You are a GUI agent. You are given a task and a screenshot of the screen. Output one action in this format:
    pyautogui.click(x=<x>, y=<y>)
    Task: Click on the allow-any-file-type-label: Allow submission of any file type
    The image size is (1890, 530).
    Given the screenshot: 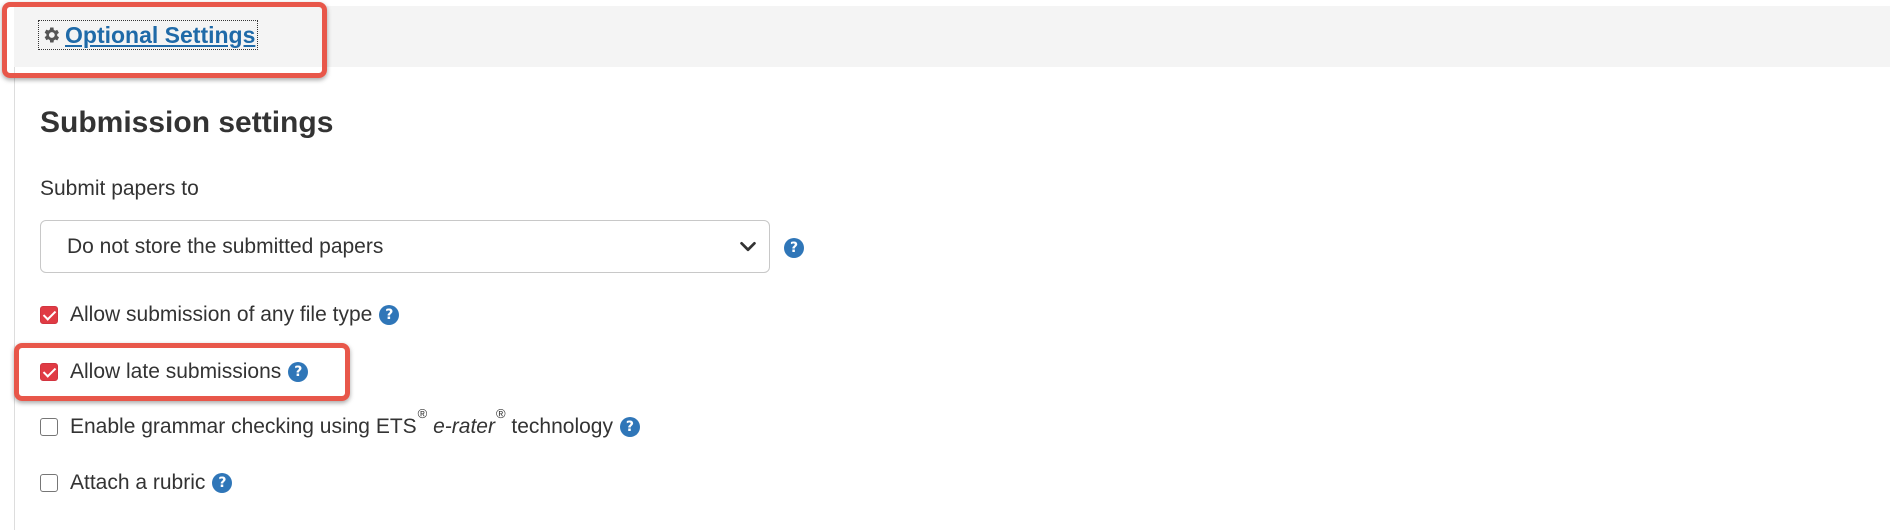 What is the action you would take?
    pyautogui.click(x=221, y=314)
    